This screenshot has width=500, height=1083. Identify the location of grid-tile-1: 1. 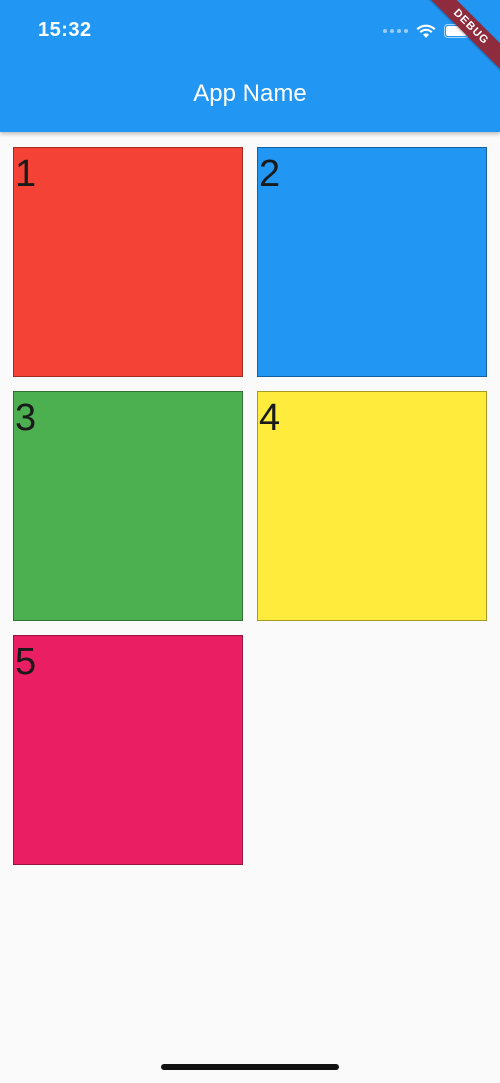
(128, 262).